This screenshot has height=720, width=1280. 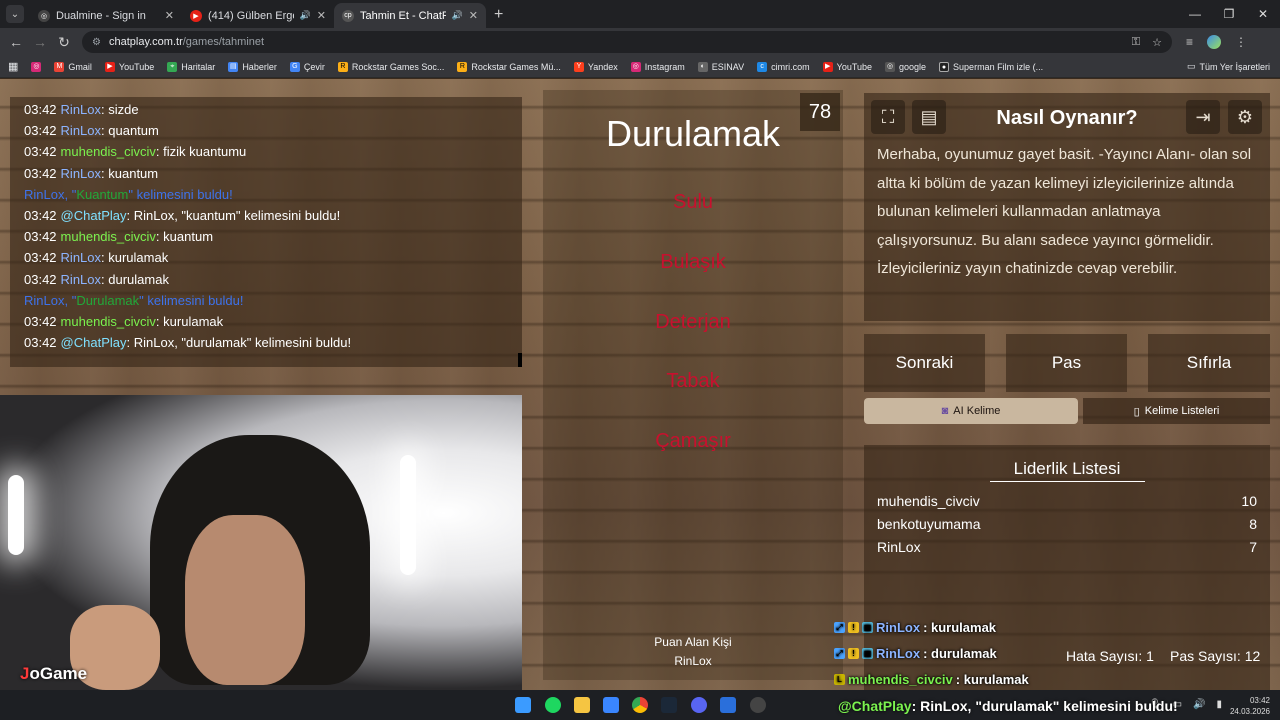 I want to click on reload-icon: ↻, so click(x=64, y=42).